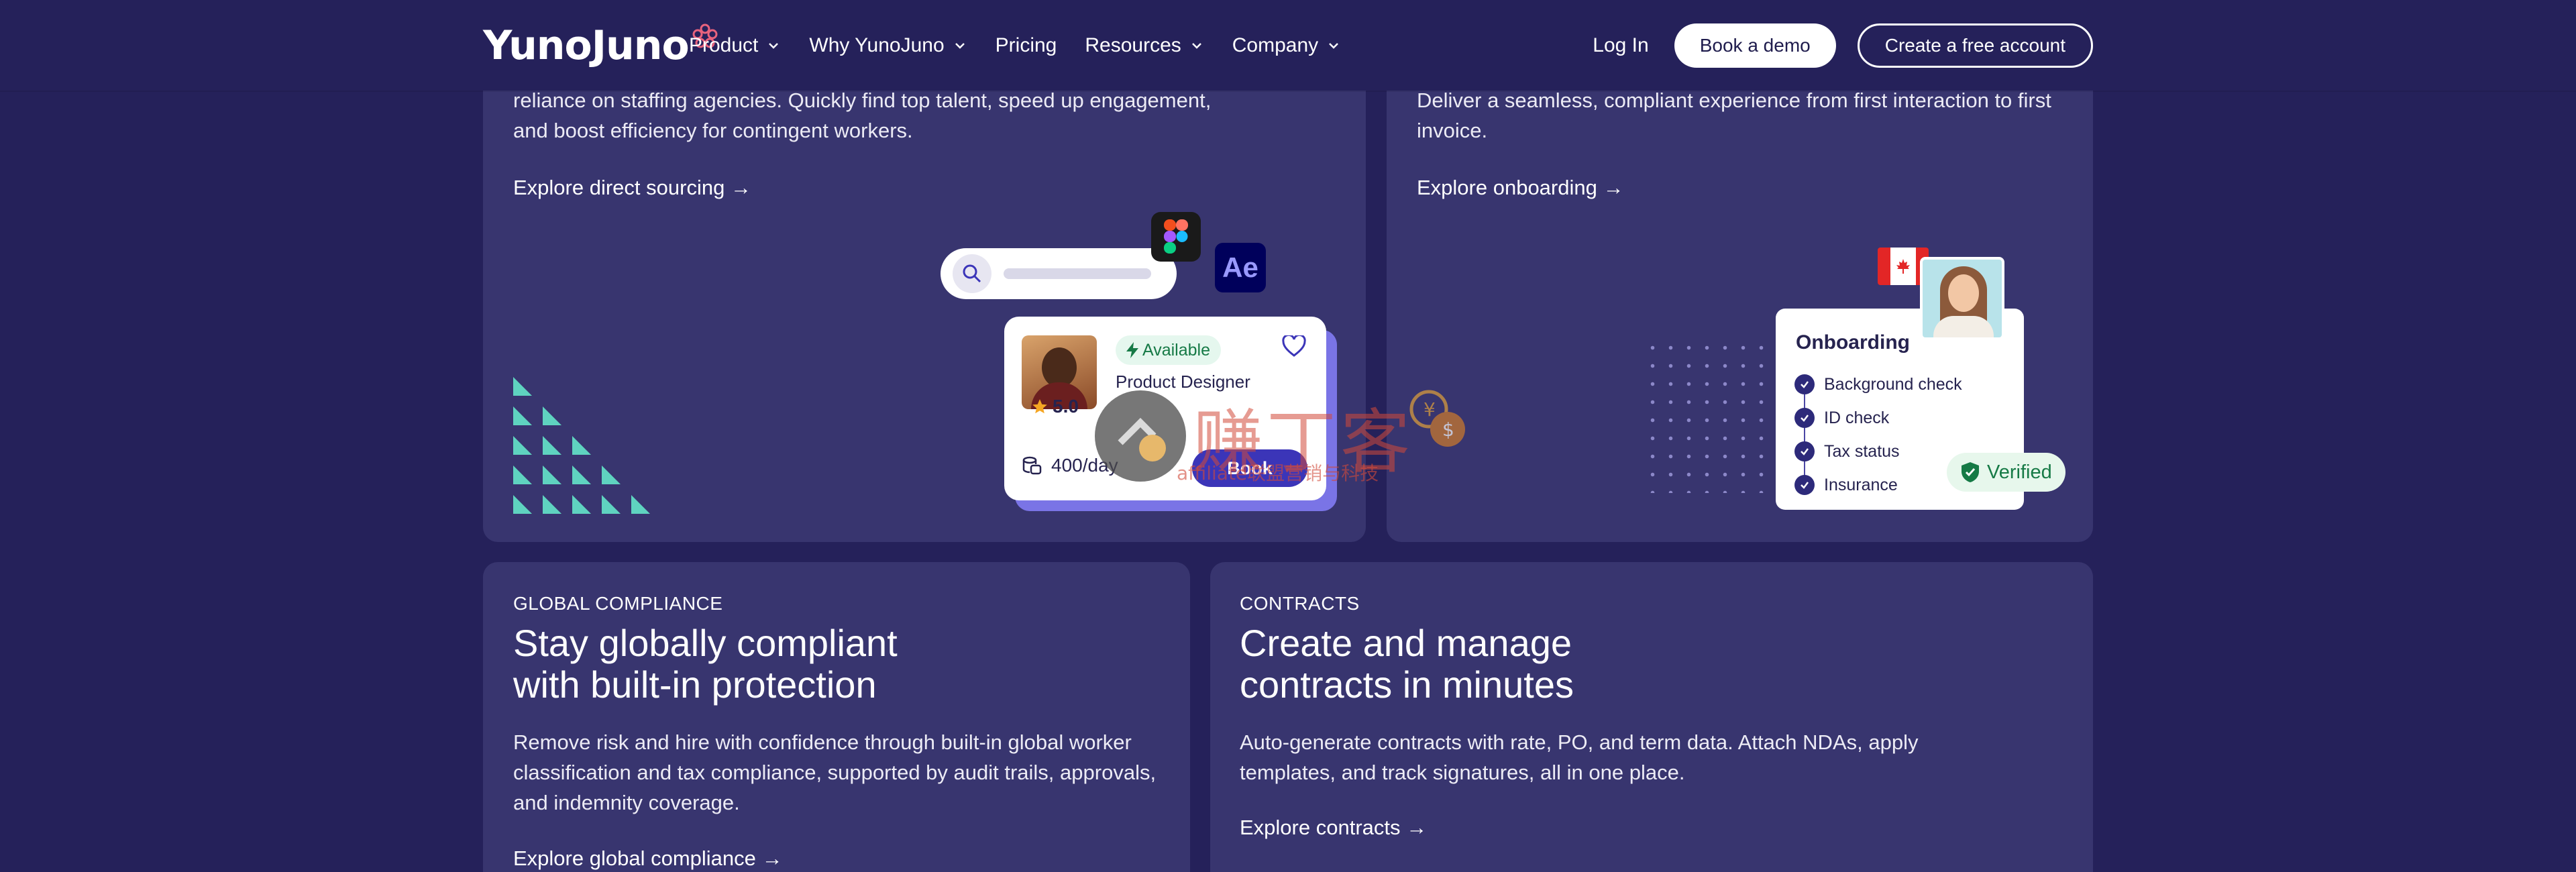  Describe the element at coordinates (626, 802) in the screenshot. I see `description-line: and indemnity coverage.` at that location.